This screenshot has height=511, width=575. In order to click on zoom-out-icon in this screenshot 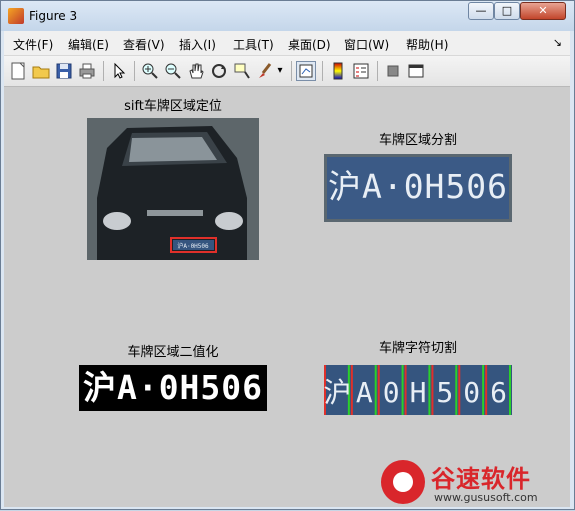, I will do `click(173, 71)`.